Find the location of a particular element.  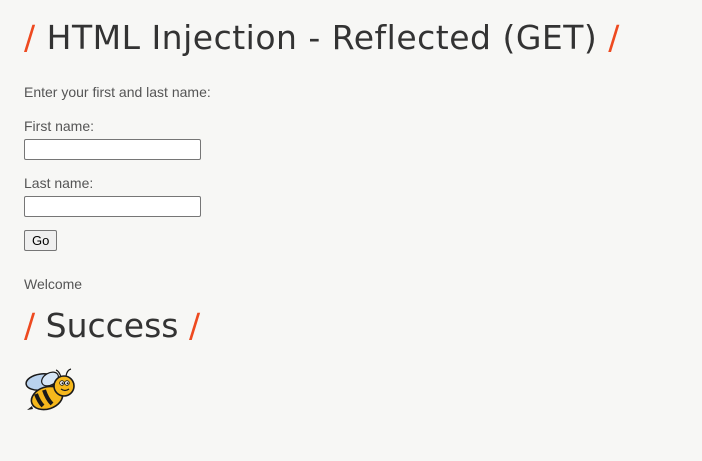

success-slash-right: / is located at coordinates (194, 325).